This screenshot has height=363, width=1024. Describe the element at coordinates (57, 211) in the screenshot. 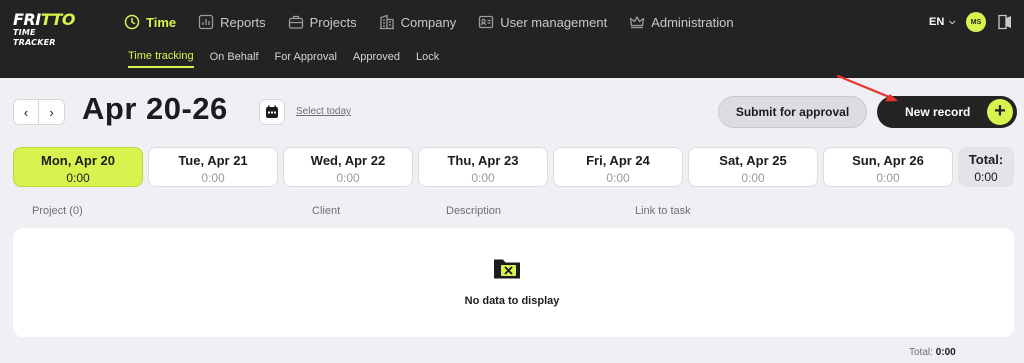

I see `column-header-project: Project (0)` at that location.